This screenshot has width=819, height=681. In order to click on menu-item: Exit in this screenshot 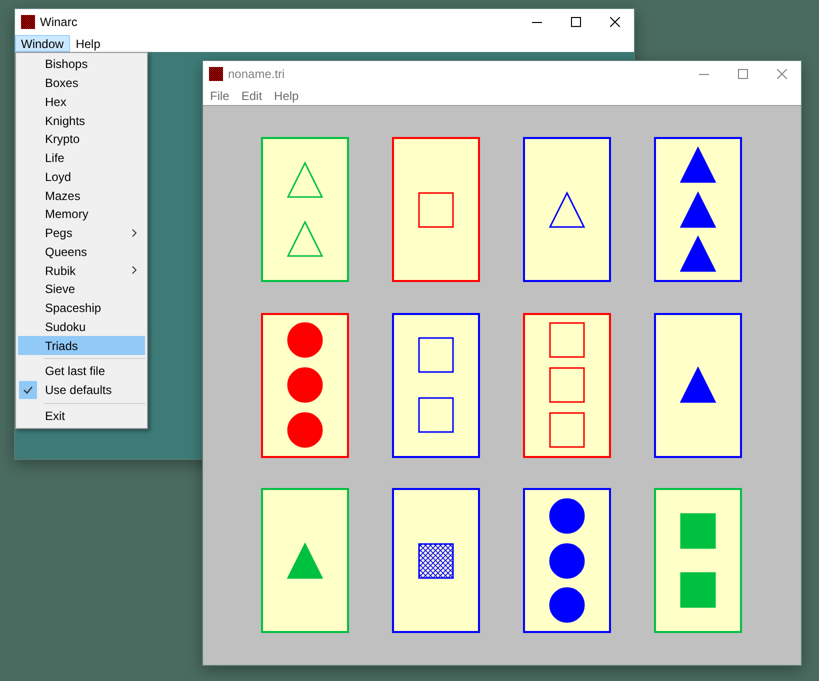, I will do `click(81, 416)`.